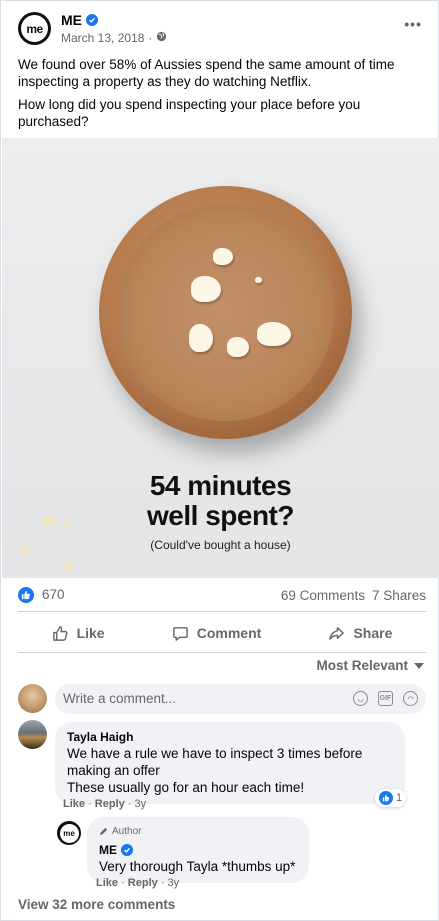 This screenshot has height=921, width=439. I want to click on reply-like-link: Like, so click(107, 883).